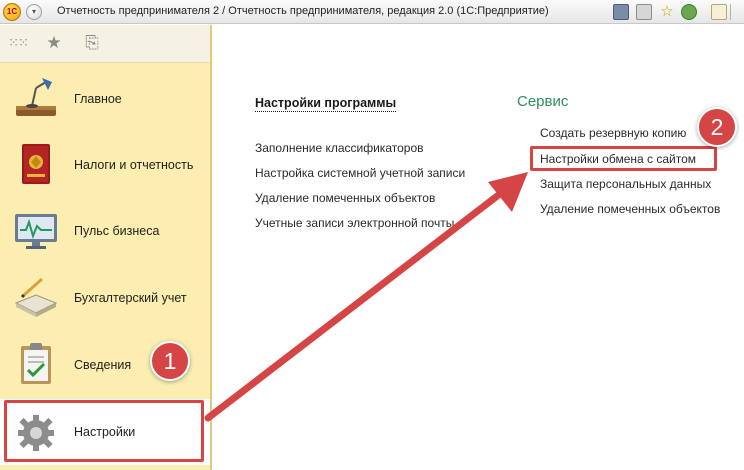 The height and width of the screenshot is (470, 744). I want to click on print-icon, so click(644, 12).